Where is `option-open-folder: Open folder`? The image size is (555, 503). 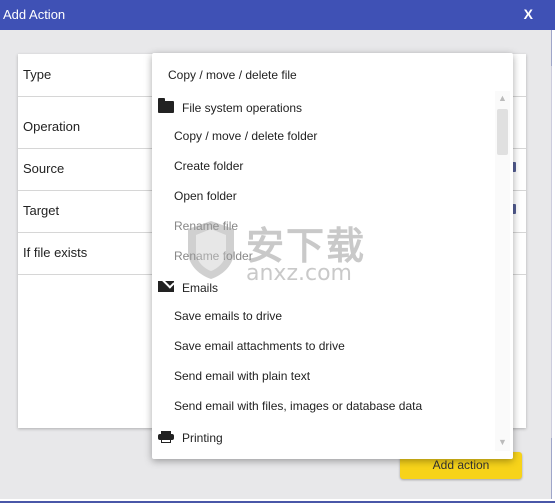
option-open-folder: Open folder is located at coordinates (205, 199).